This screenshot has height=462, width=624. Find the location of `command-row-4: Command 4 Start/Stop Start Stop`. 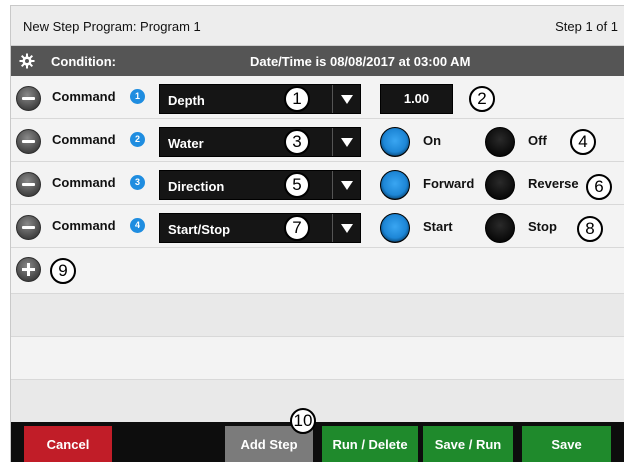

command-row-4: Command 4 Start/Stop Start Stop is located at coordinates (317, 226).